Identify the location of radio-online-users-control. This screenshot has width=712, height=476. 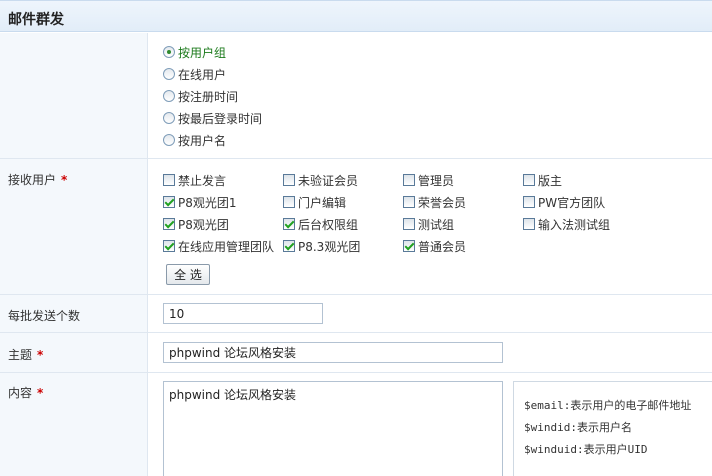
(169, 74).